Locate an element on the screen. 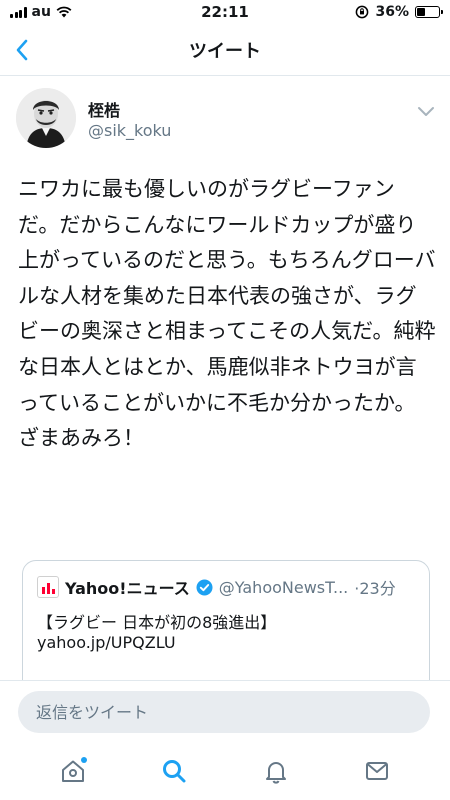  battery-icon is located at coordinates (429, 12).